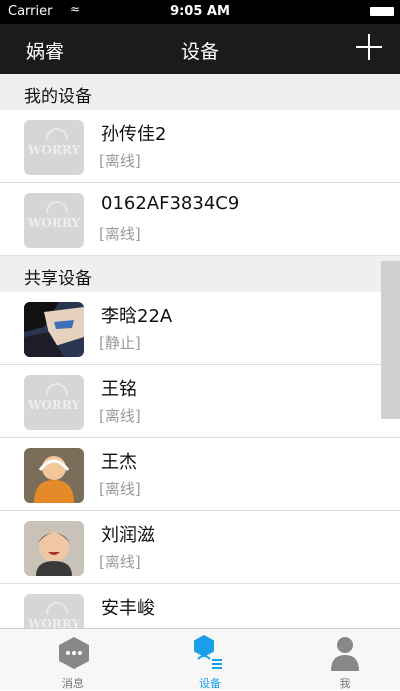 Image resolution: width=400 pixels, height=691 pixels. I want to click on person-icon, so click(345, 654).